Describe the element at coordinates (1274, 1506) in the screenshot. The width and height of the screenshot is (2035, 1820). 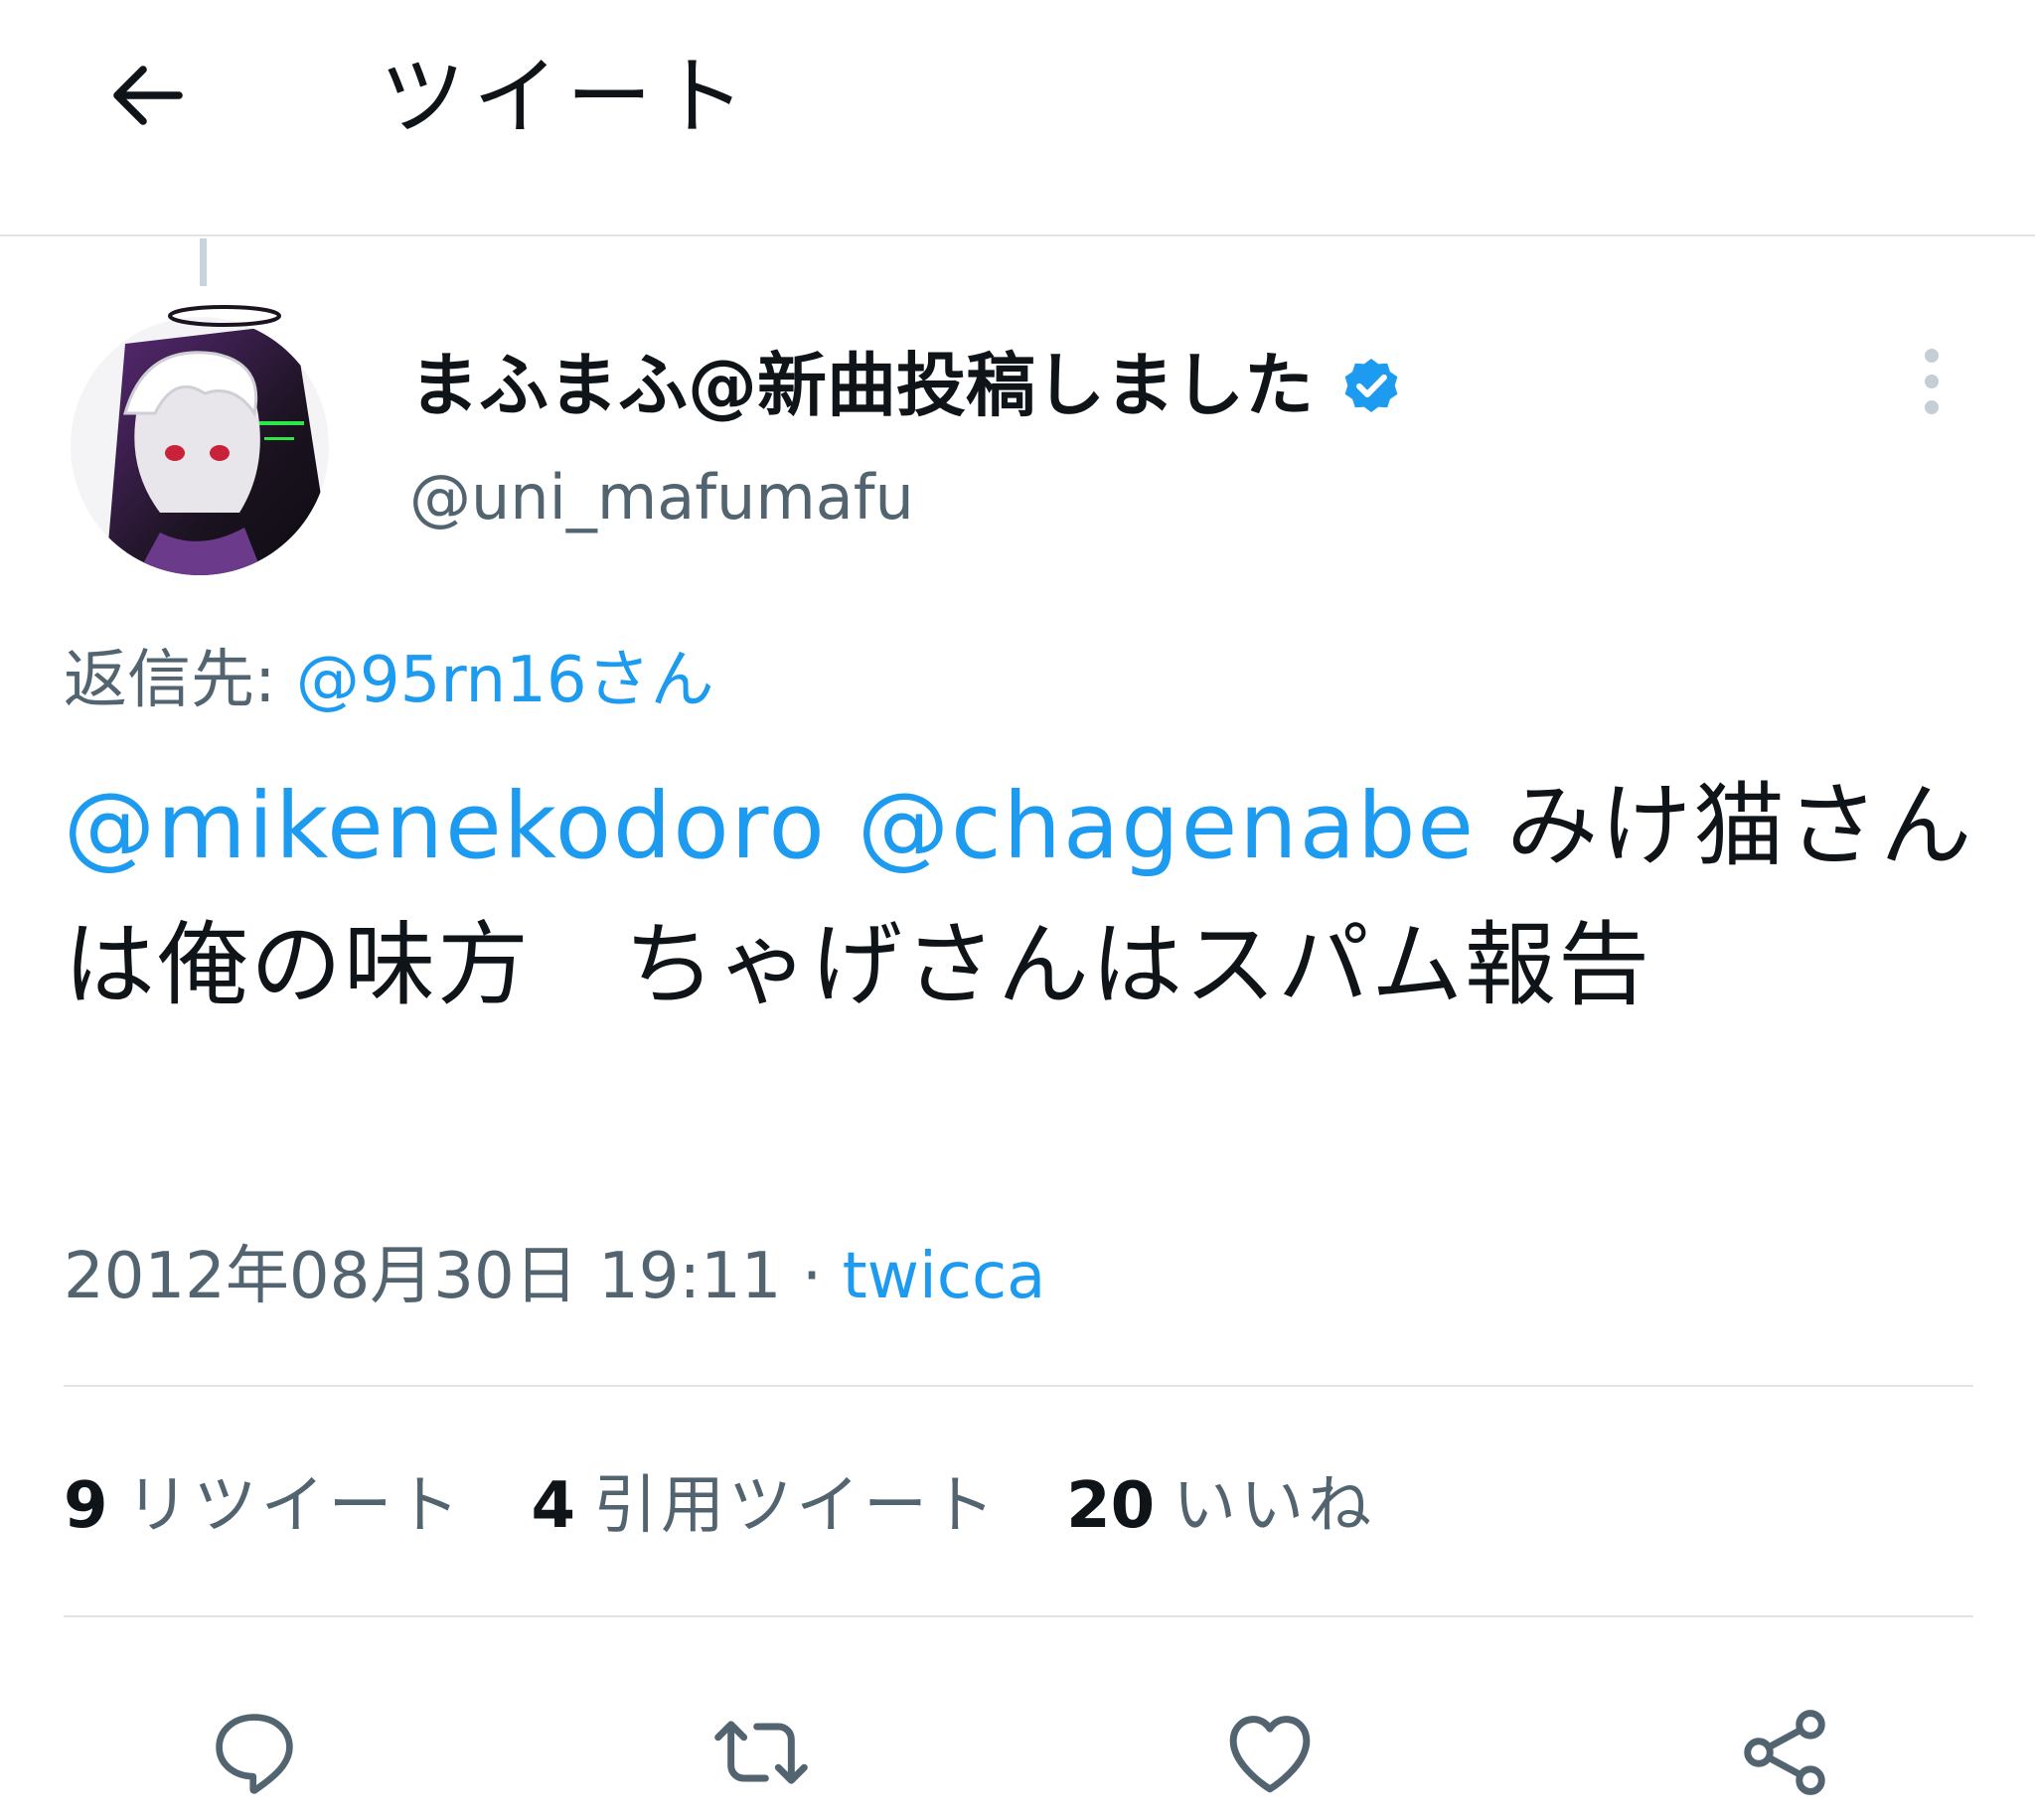
I see `stat-label: いいね` at that location.